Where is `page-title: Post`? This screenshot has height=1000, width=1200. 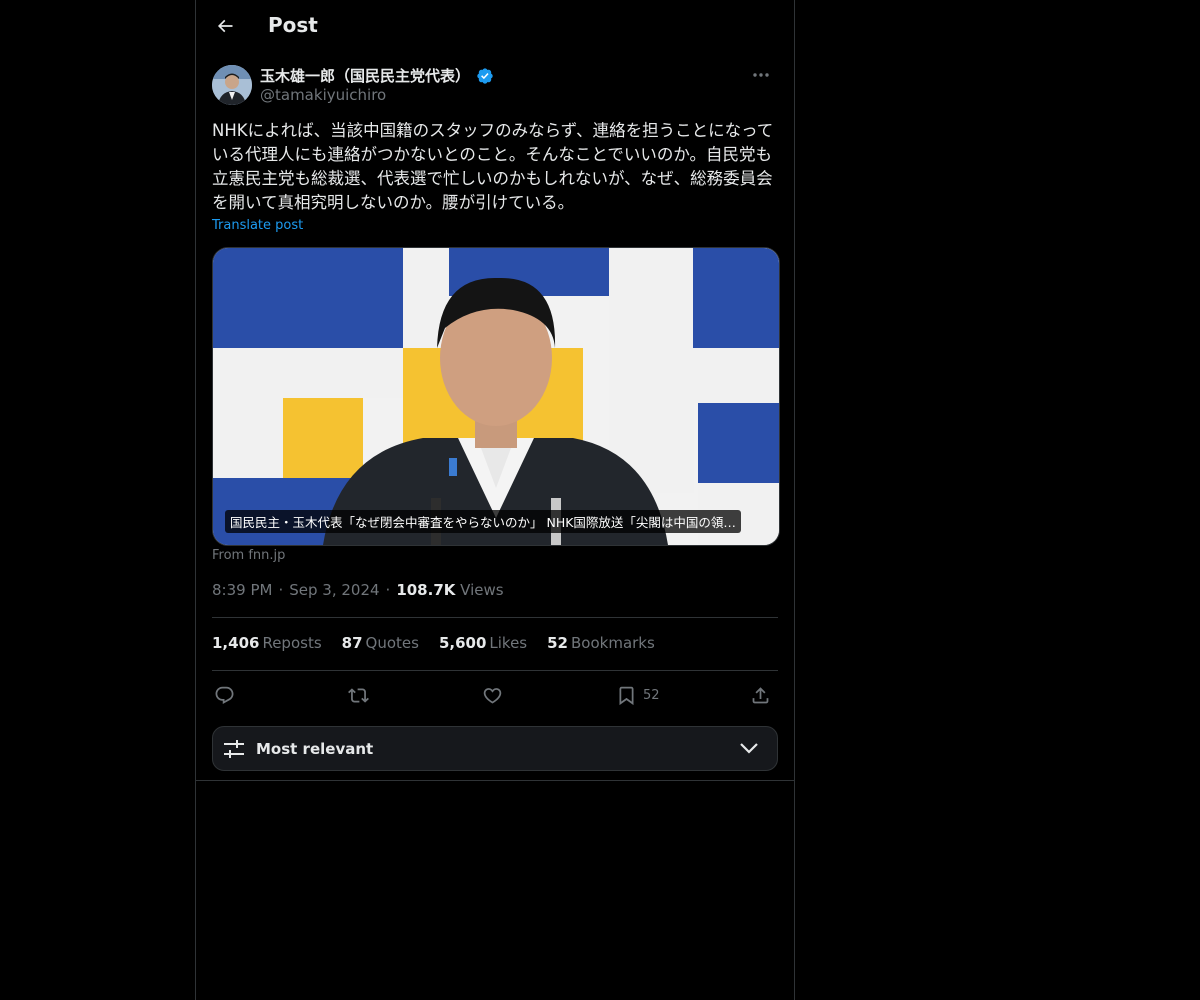 page-title: Post is located at coordinates (293, 25).